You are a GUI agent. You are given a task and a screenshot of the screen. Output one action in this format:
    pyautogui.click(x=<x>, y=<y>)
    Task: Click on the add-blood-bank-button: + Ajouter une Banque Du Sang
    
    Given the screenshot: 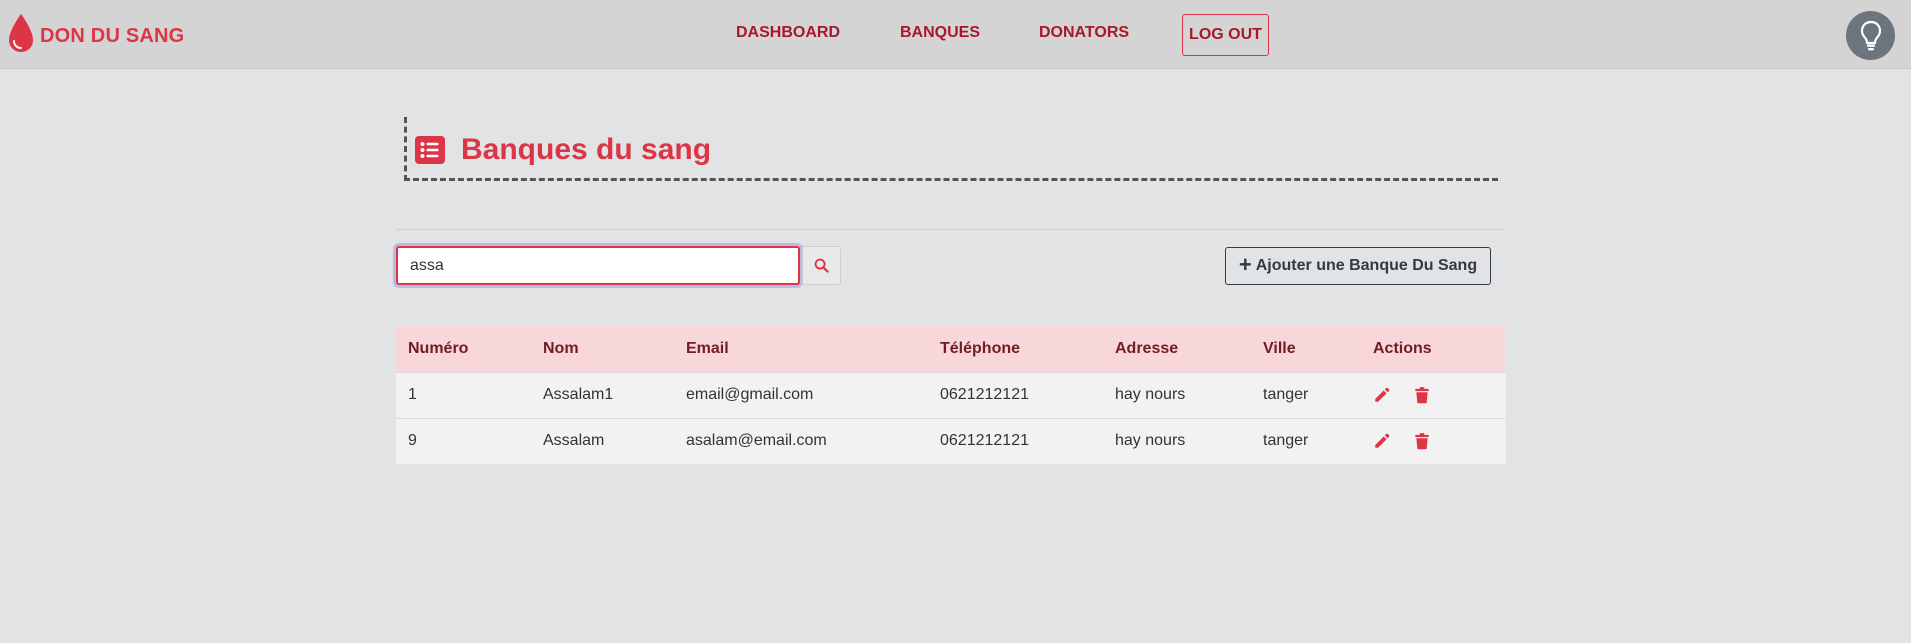 What is the action you would take?
    pyautogui.click(x=1358, y=266)
    